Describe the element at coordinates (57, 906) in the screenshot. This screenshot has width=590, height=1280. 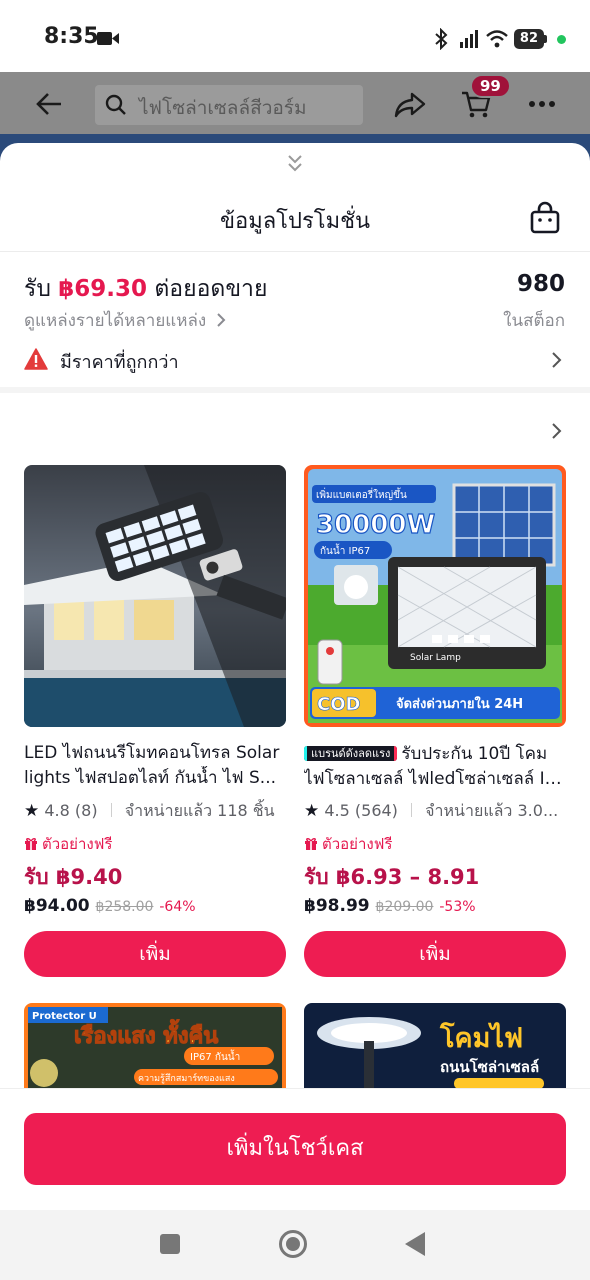
I see `product-price: ฿94.00` at that location.